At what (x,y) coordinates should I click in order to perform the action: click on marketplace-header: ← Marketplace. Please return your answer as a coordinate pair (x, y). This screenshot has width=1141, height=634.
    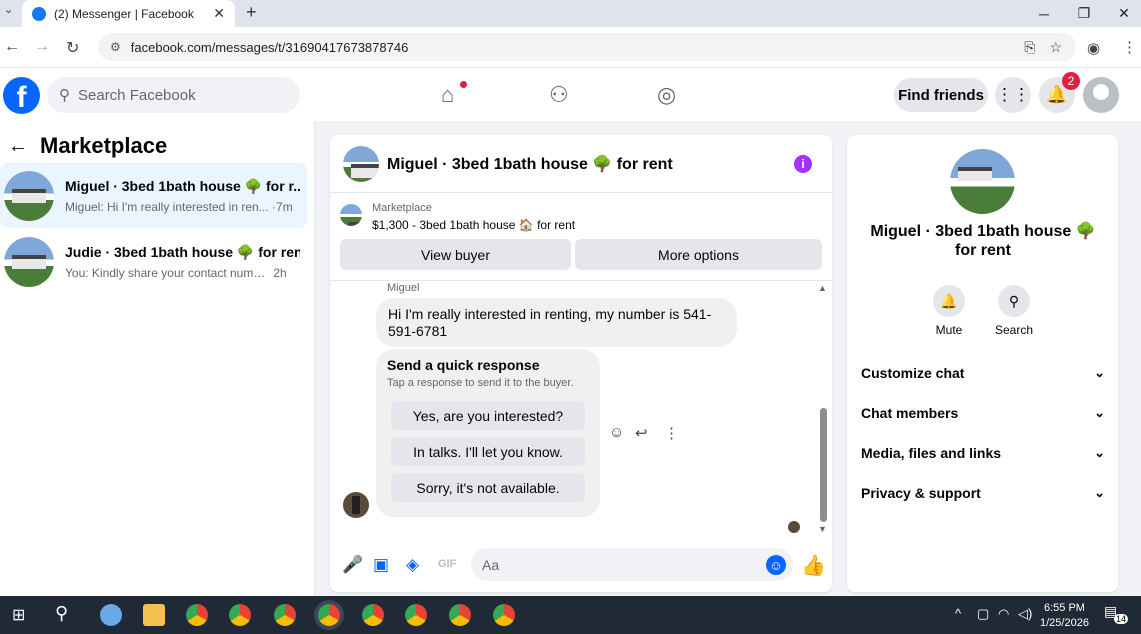
    Looking at the image, I should click on (87, 146).